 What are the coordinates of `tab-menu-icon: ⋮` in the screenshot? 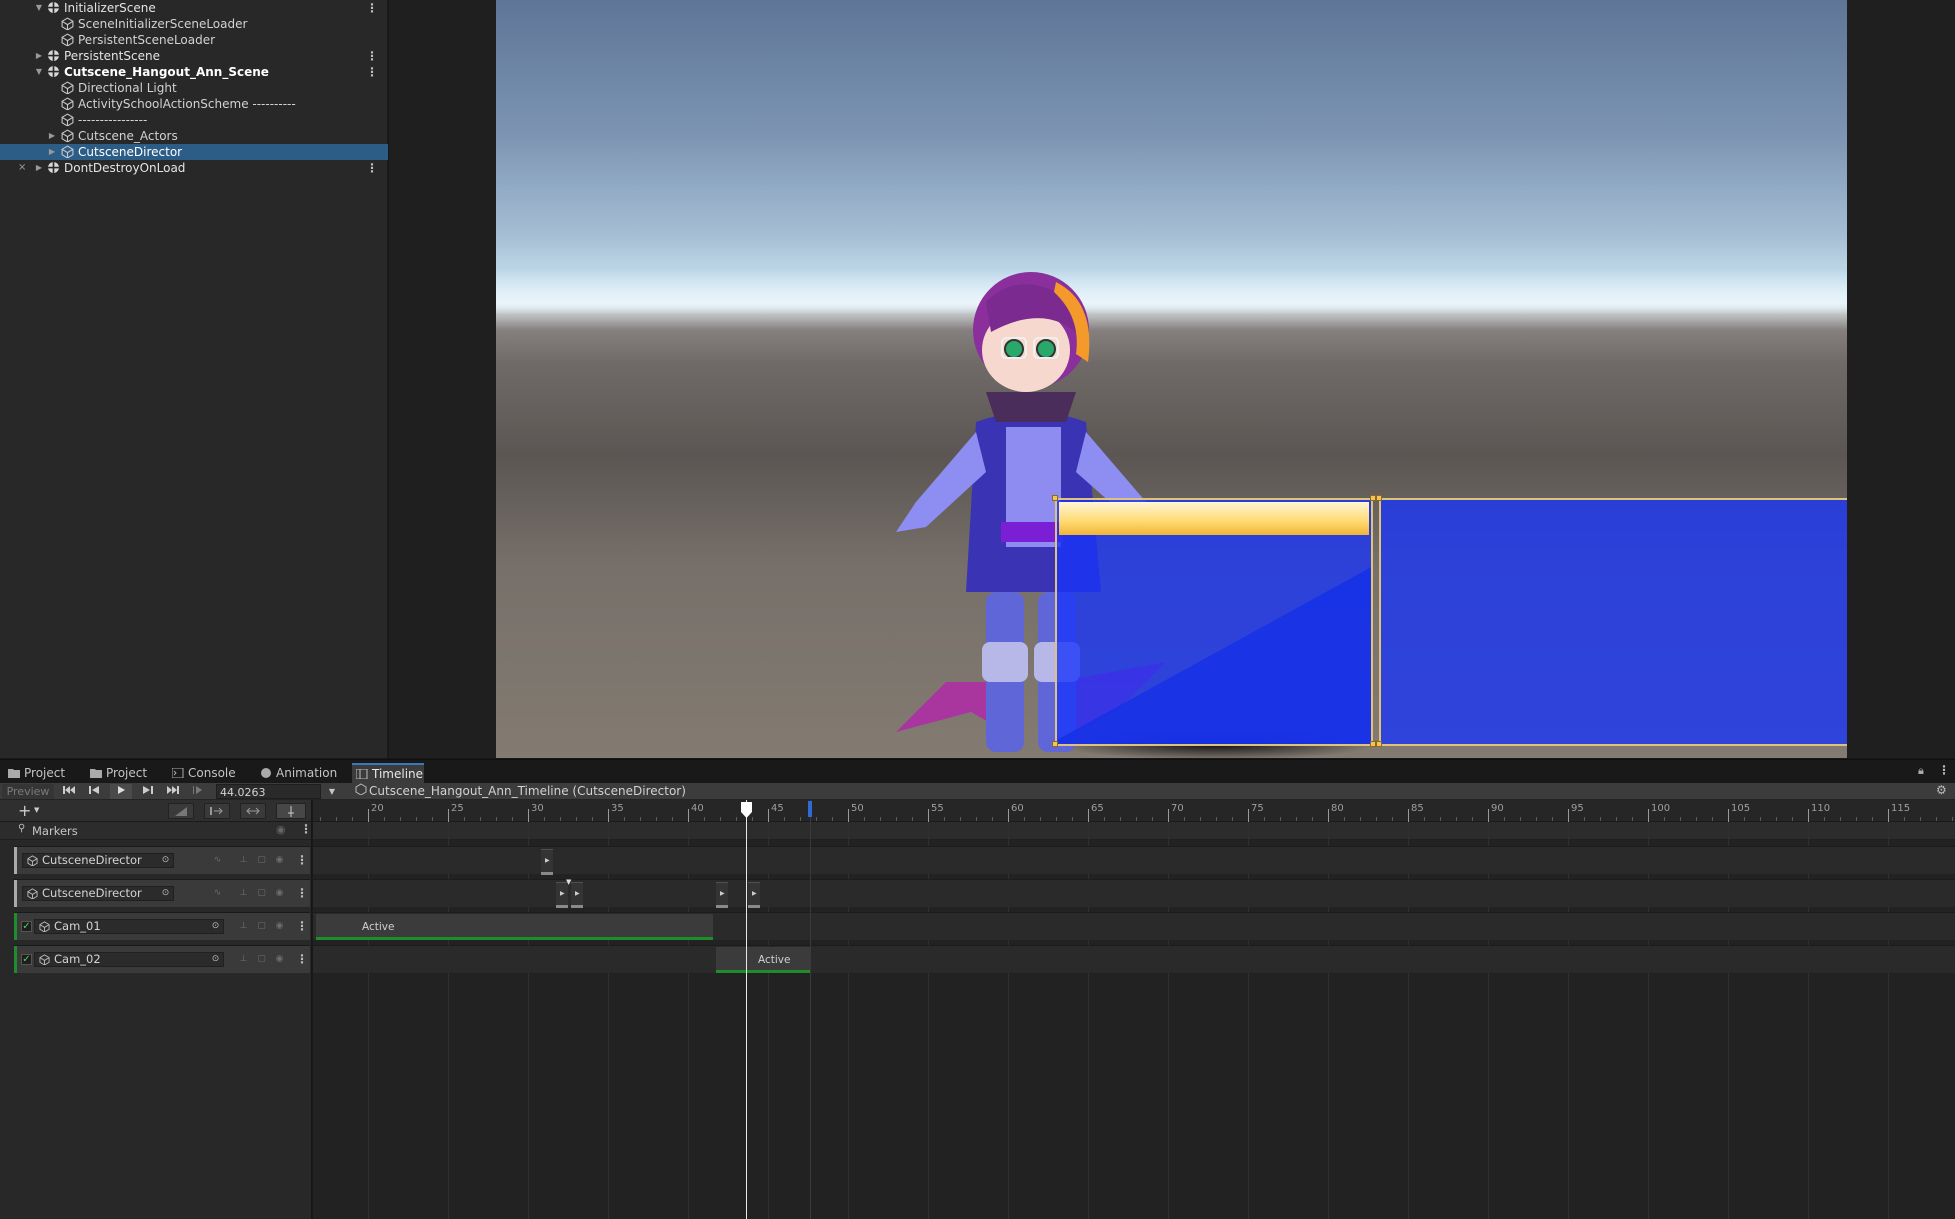 It's located at (1944, 770).